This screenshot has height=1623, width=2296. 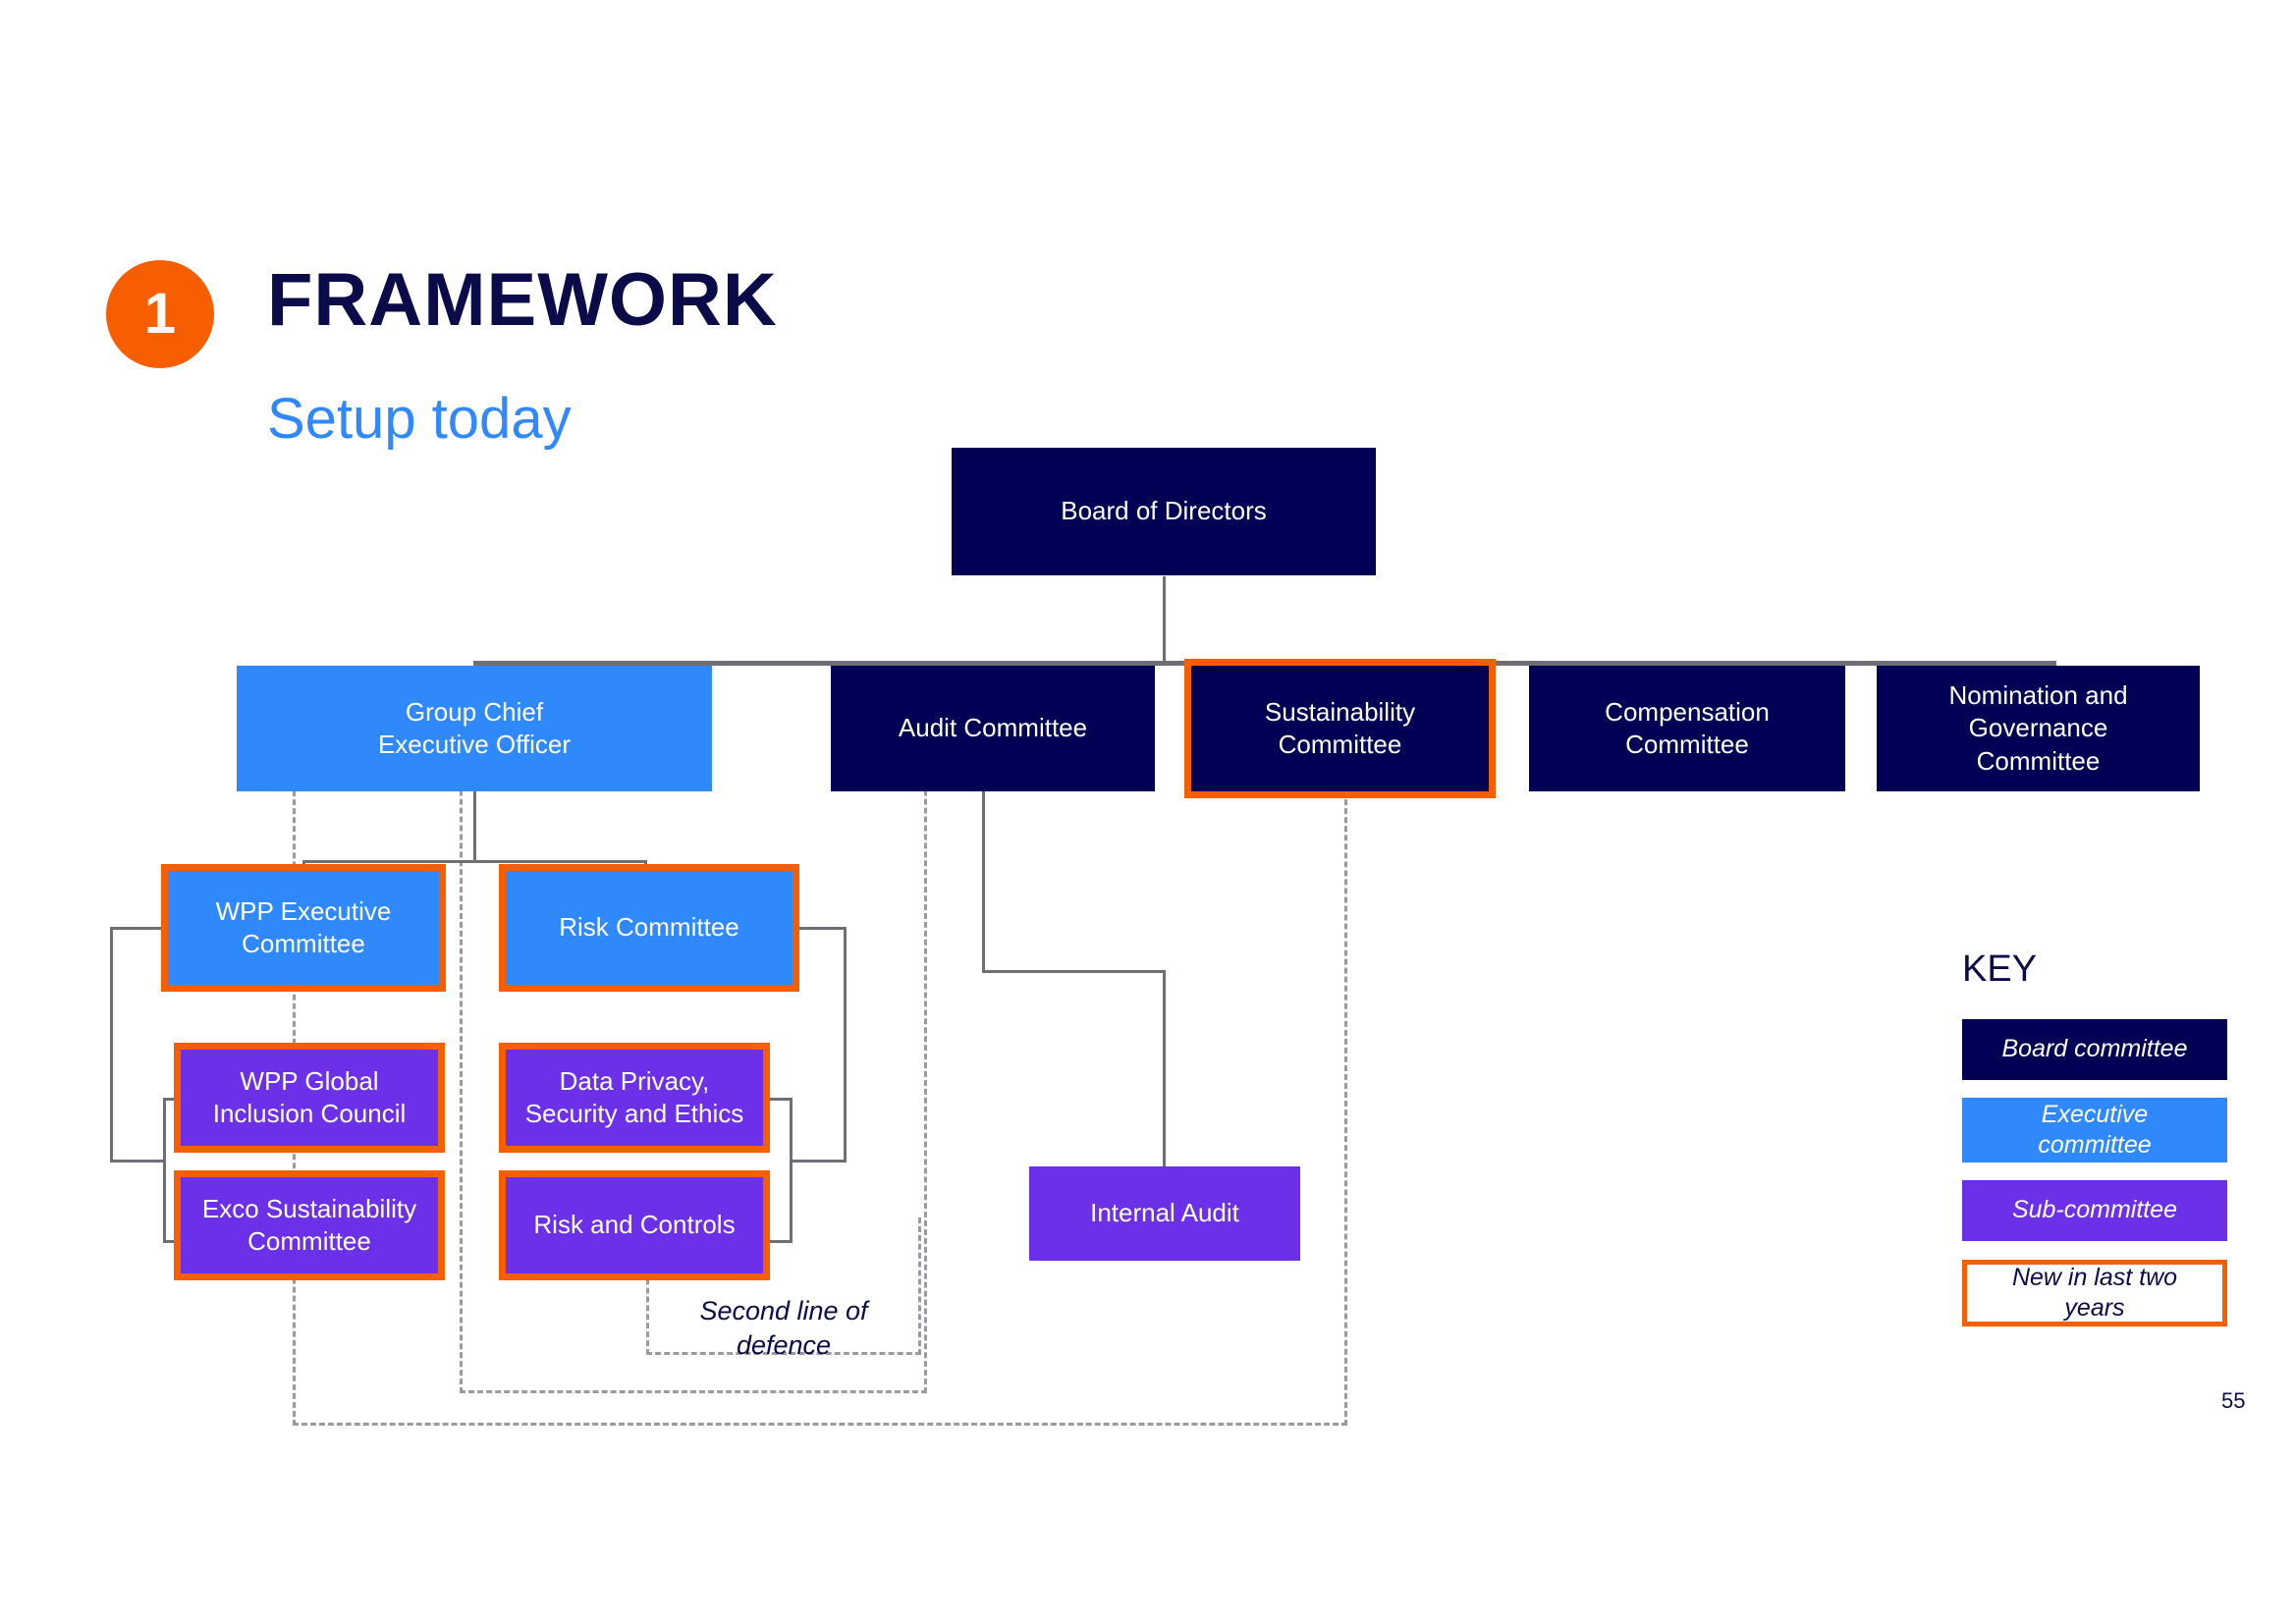 What do you see at coordinates (164, 1170) in the screenshot?
I see `connector-left-inner-bracket` at bounding box center [164, 1170].